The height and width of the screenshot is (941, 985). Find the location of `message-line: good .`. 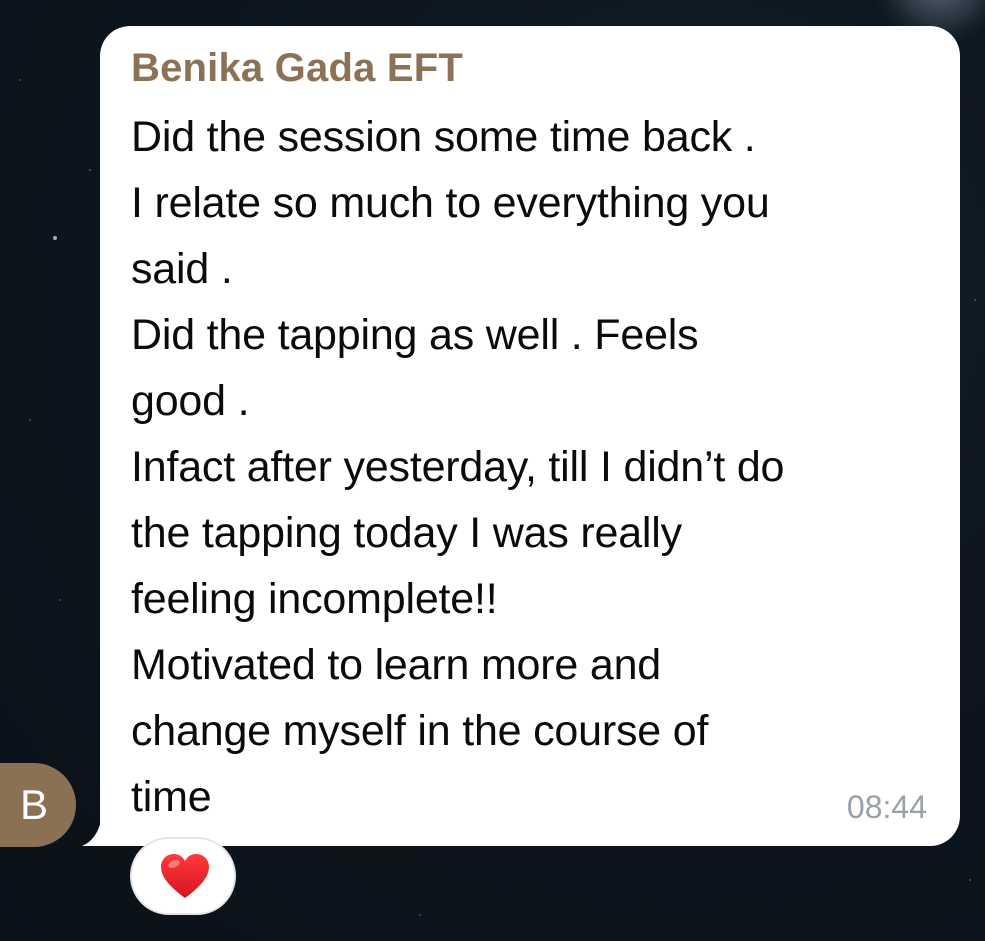

message-line: good . is located at coordinates (190, 401).